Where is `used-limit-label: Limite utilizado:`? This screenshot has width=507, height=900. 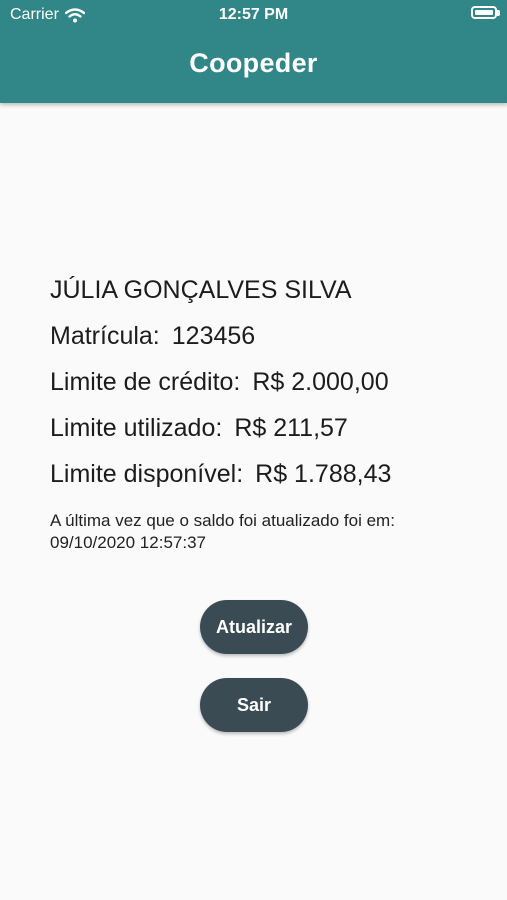 used-limit-label: Limite utilizado: is located at coordinates (136, 428).